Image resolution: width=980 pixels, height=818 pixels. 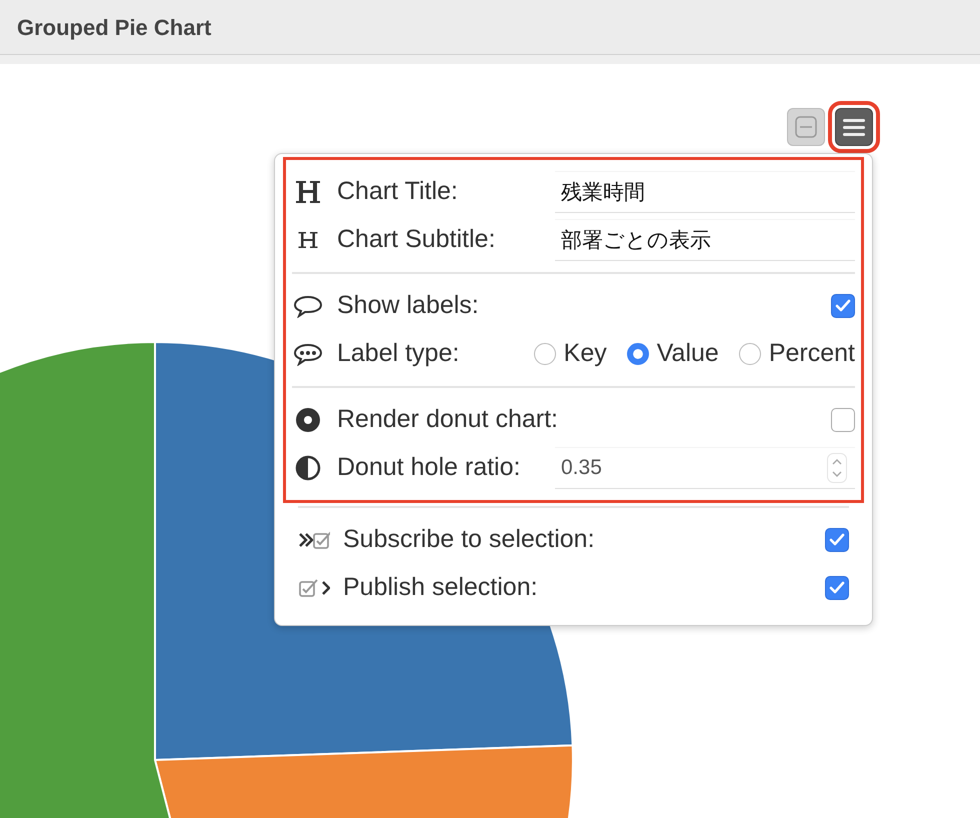 I want to click on radio-label: Percent, so click(x=811, y=354).